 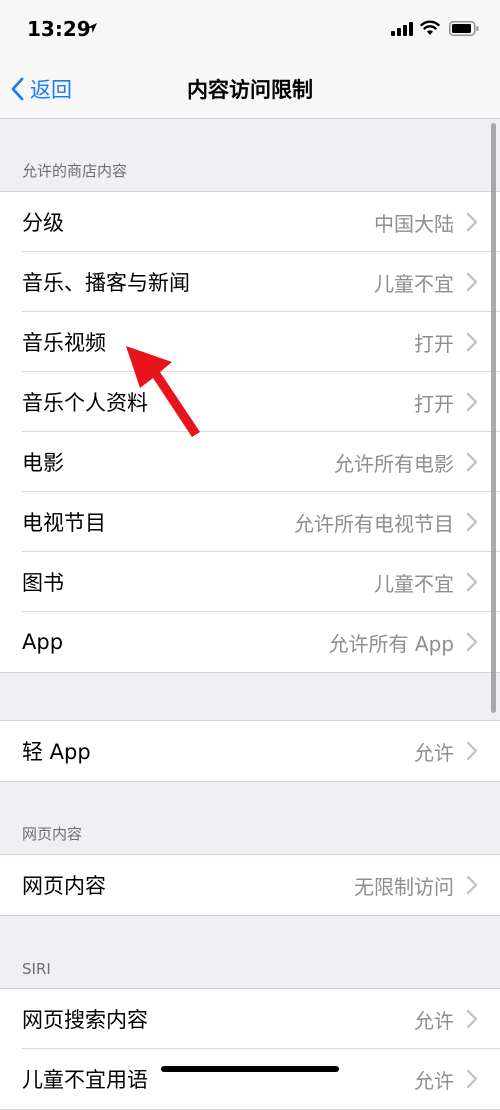 I want to click on row-books: 图书 儿童不宜, so click(x=250, y=582).